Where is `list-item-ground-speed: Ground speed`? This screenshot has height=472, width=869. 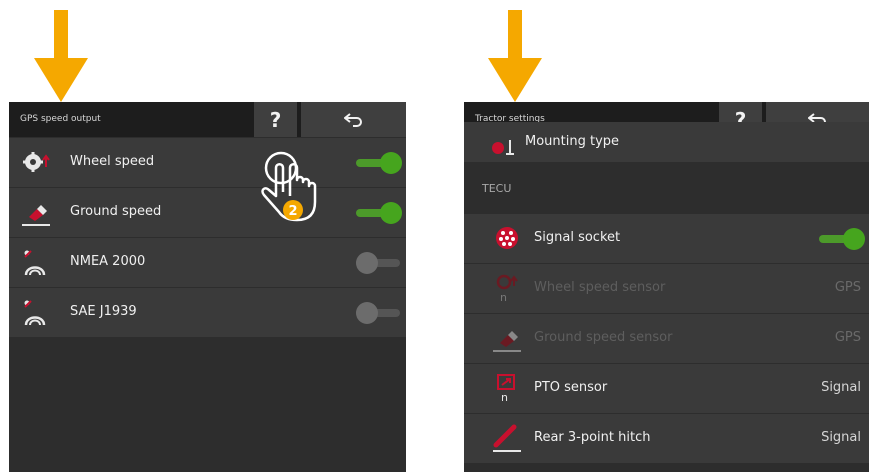 list-item-ground-speed: Ground speed is located at coordinates (207, 212).